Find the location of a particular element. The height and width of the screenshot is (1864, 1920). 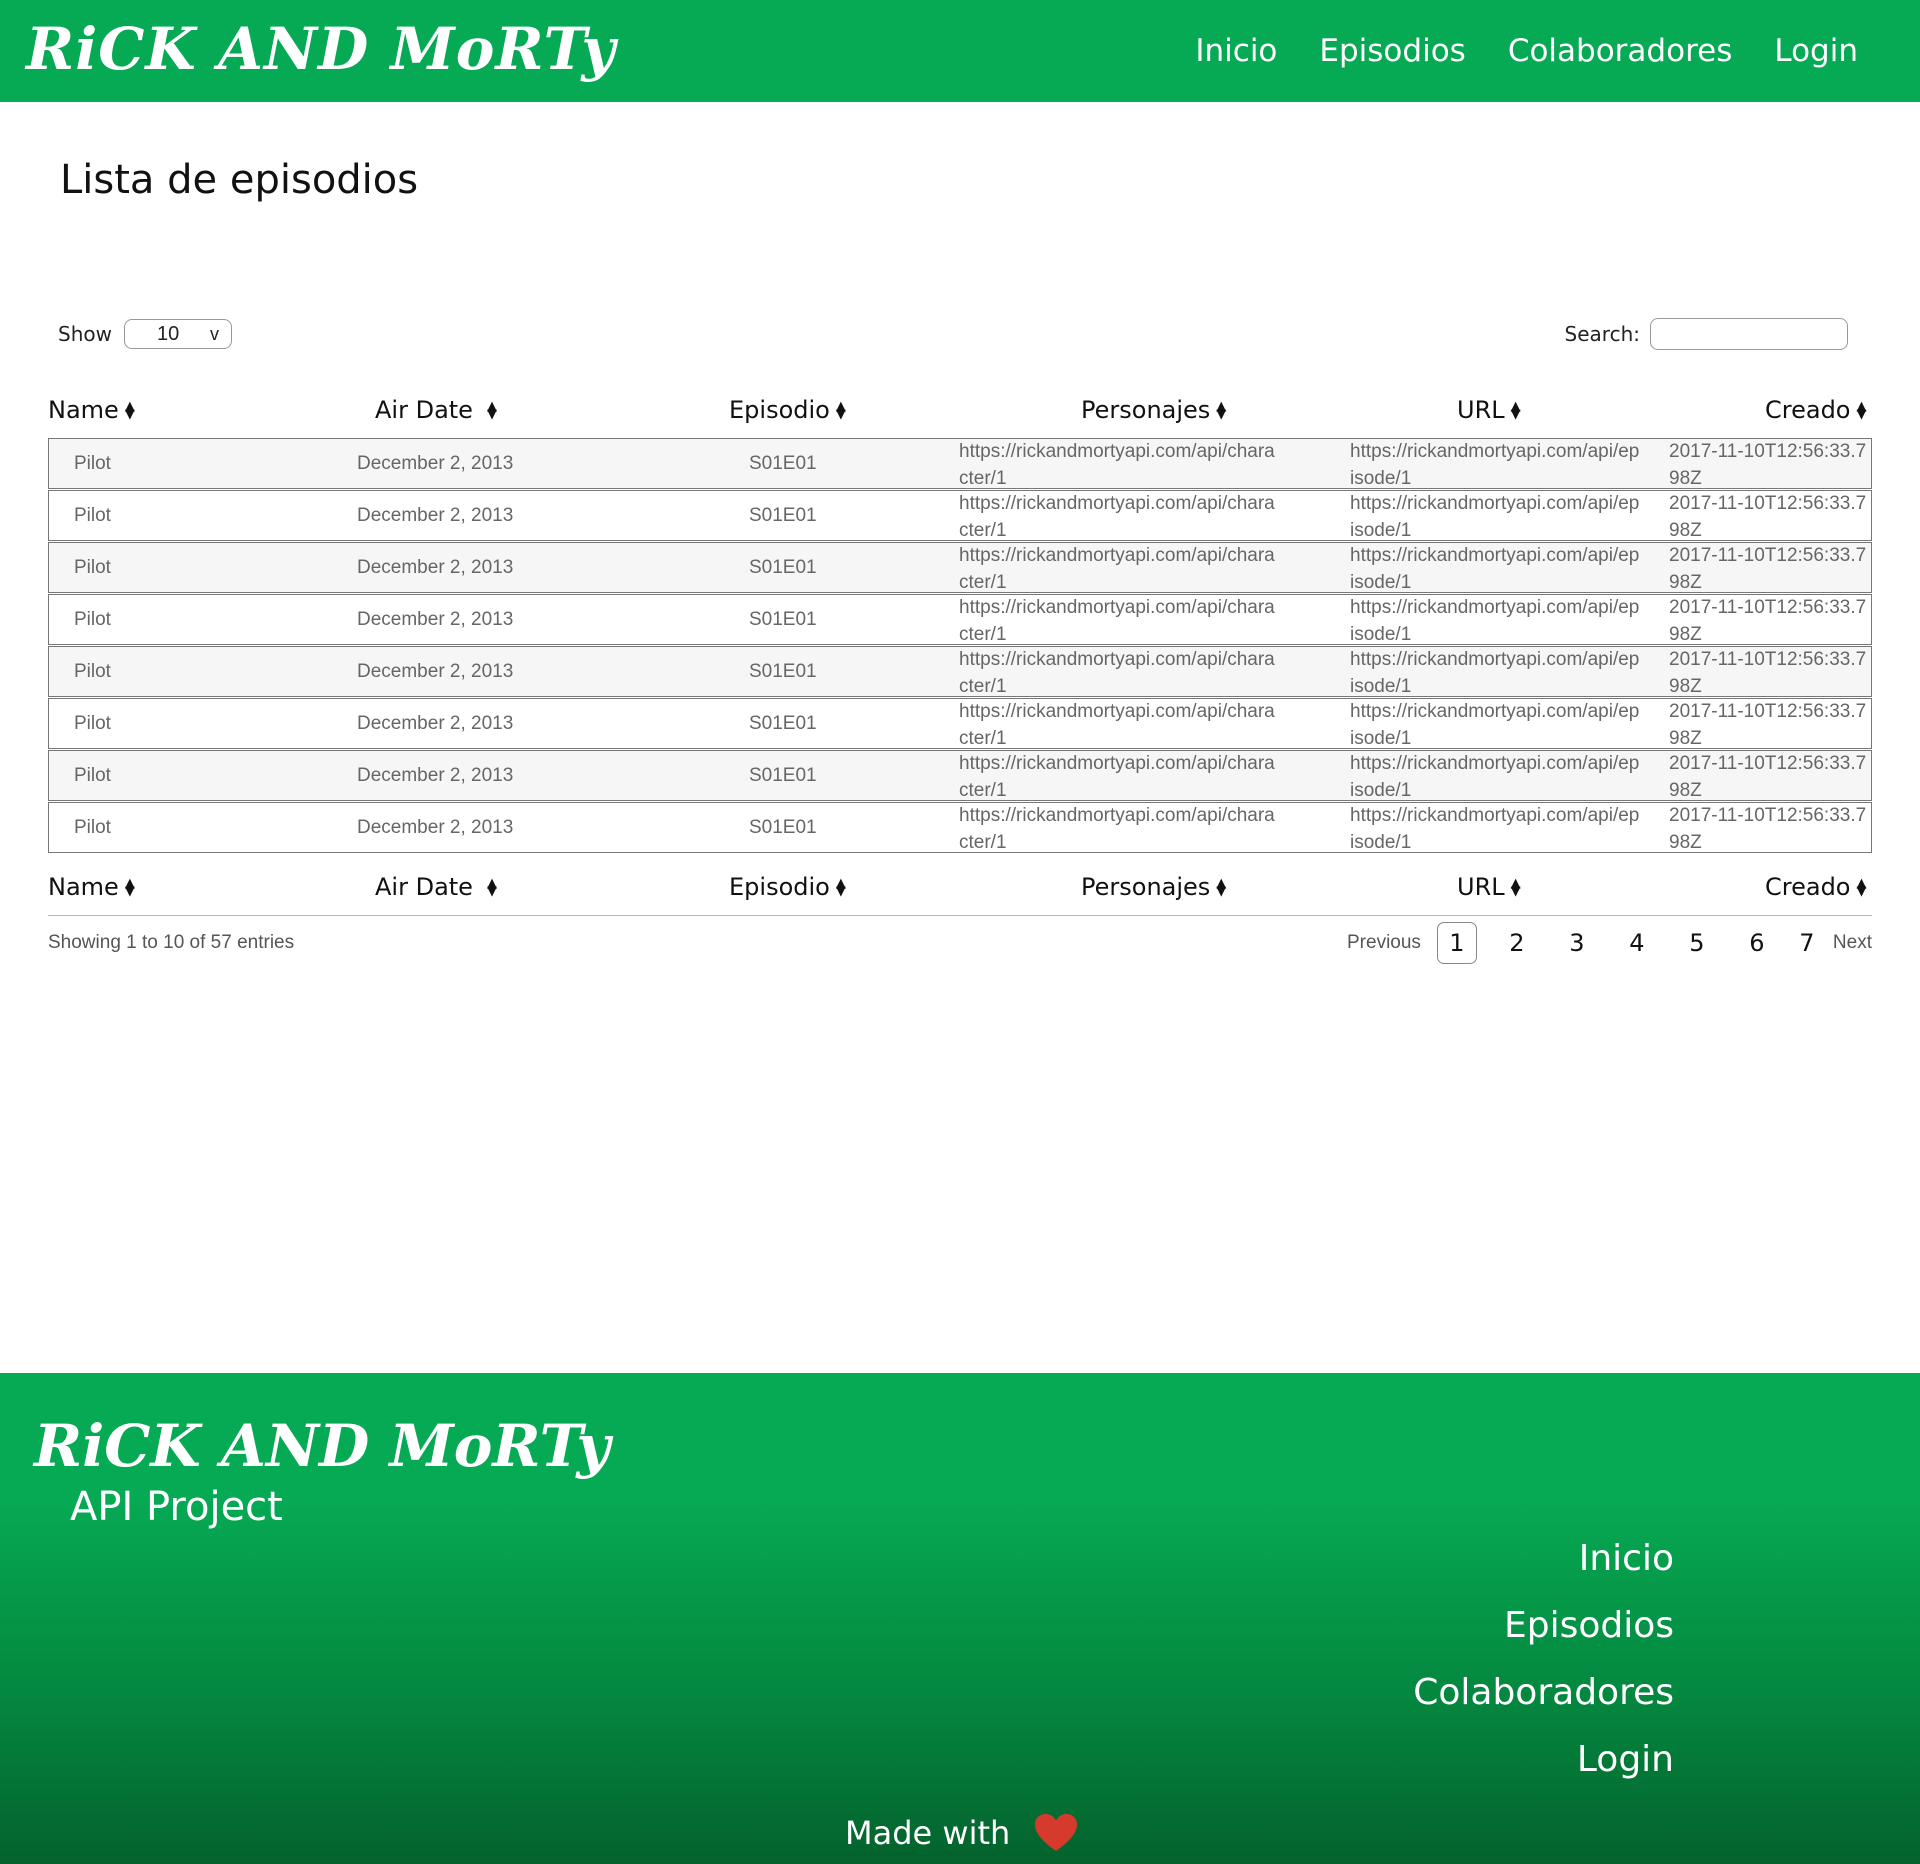

heart-icon is located at coordinates (1056, 1832).